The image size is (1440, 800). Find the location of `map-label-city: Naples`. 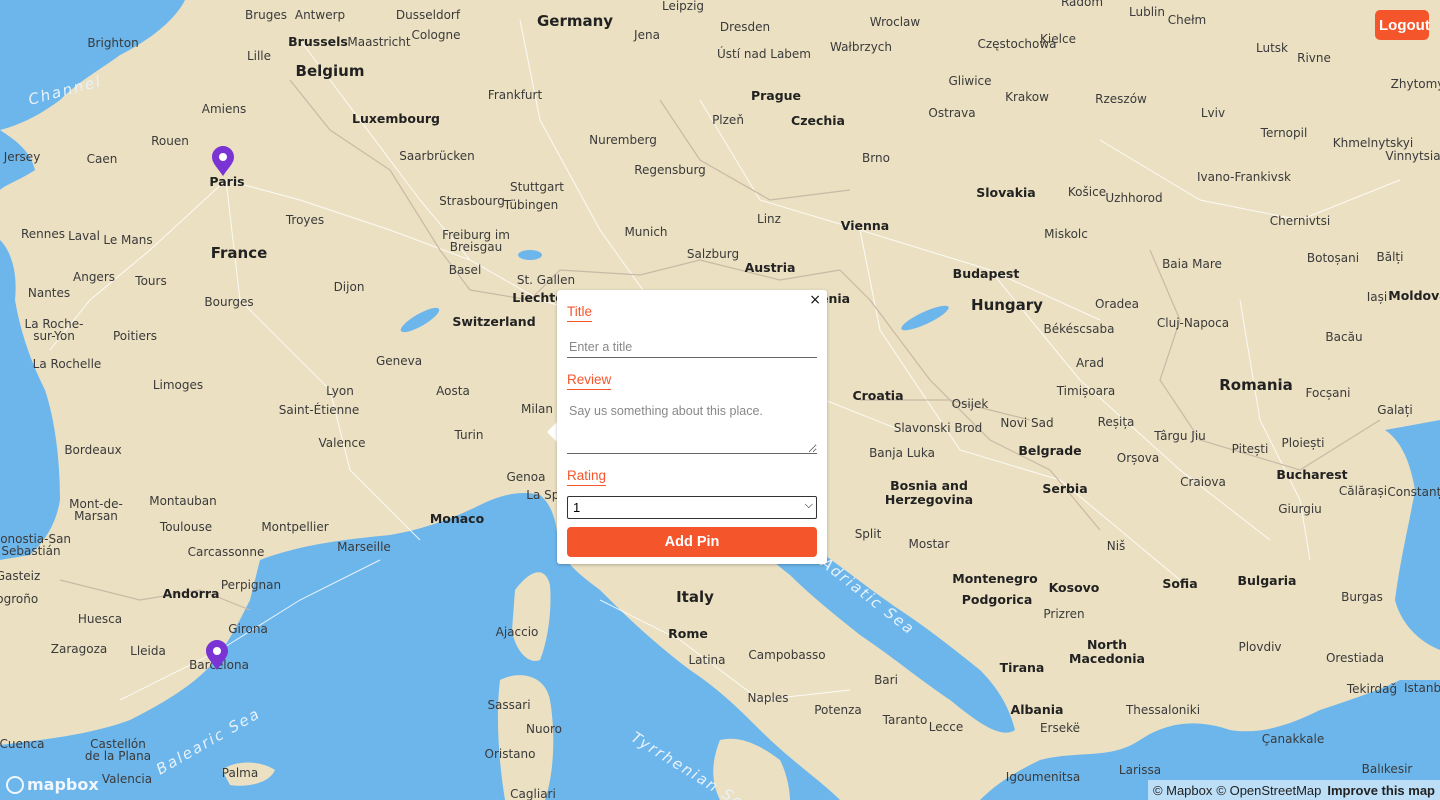

map-label-city: Naples is located at coordinates (768, 698).